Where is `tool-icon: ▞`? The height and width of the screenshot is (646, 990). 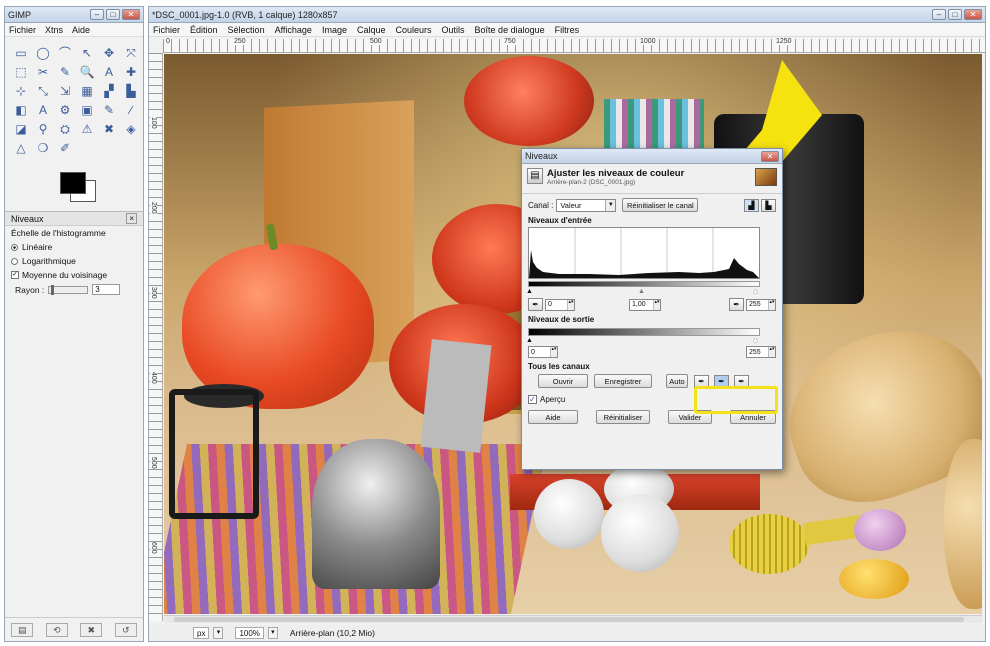 tool-icon: ▞ is located at coordinates (109, 91).